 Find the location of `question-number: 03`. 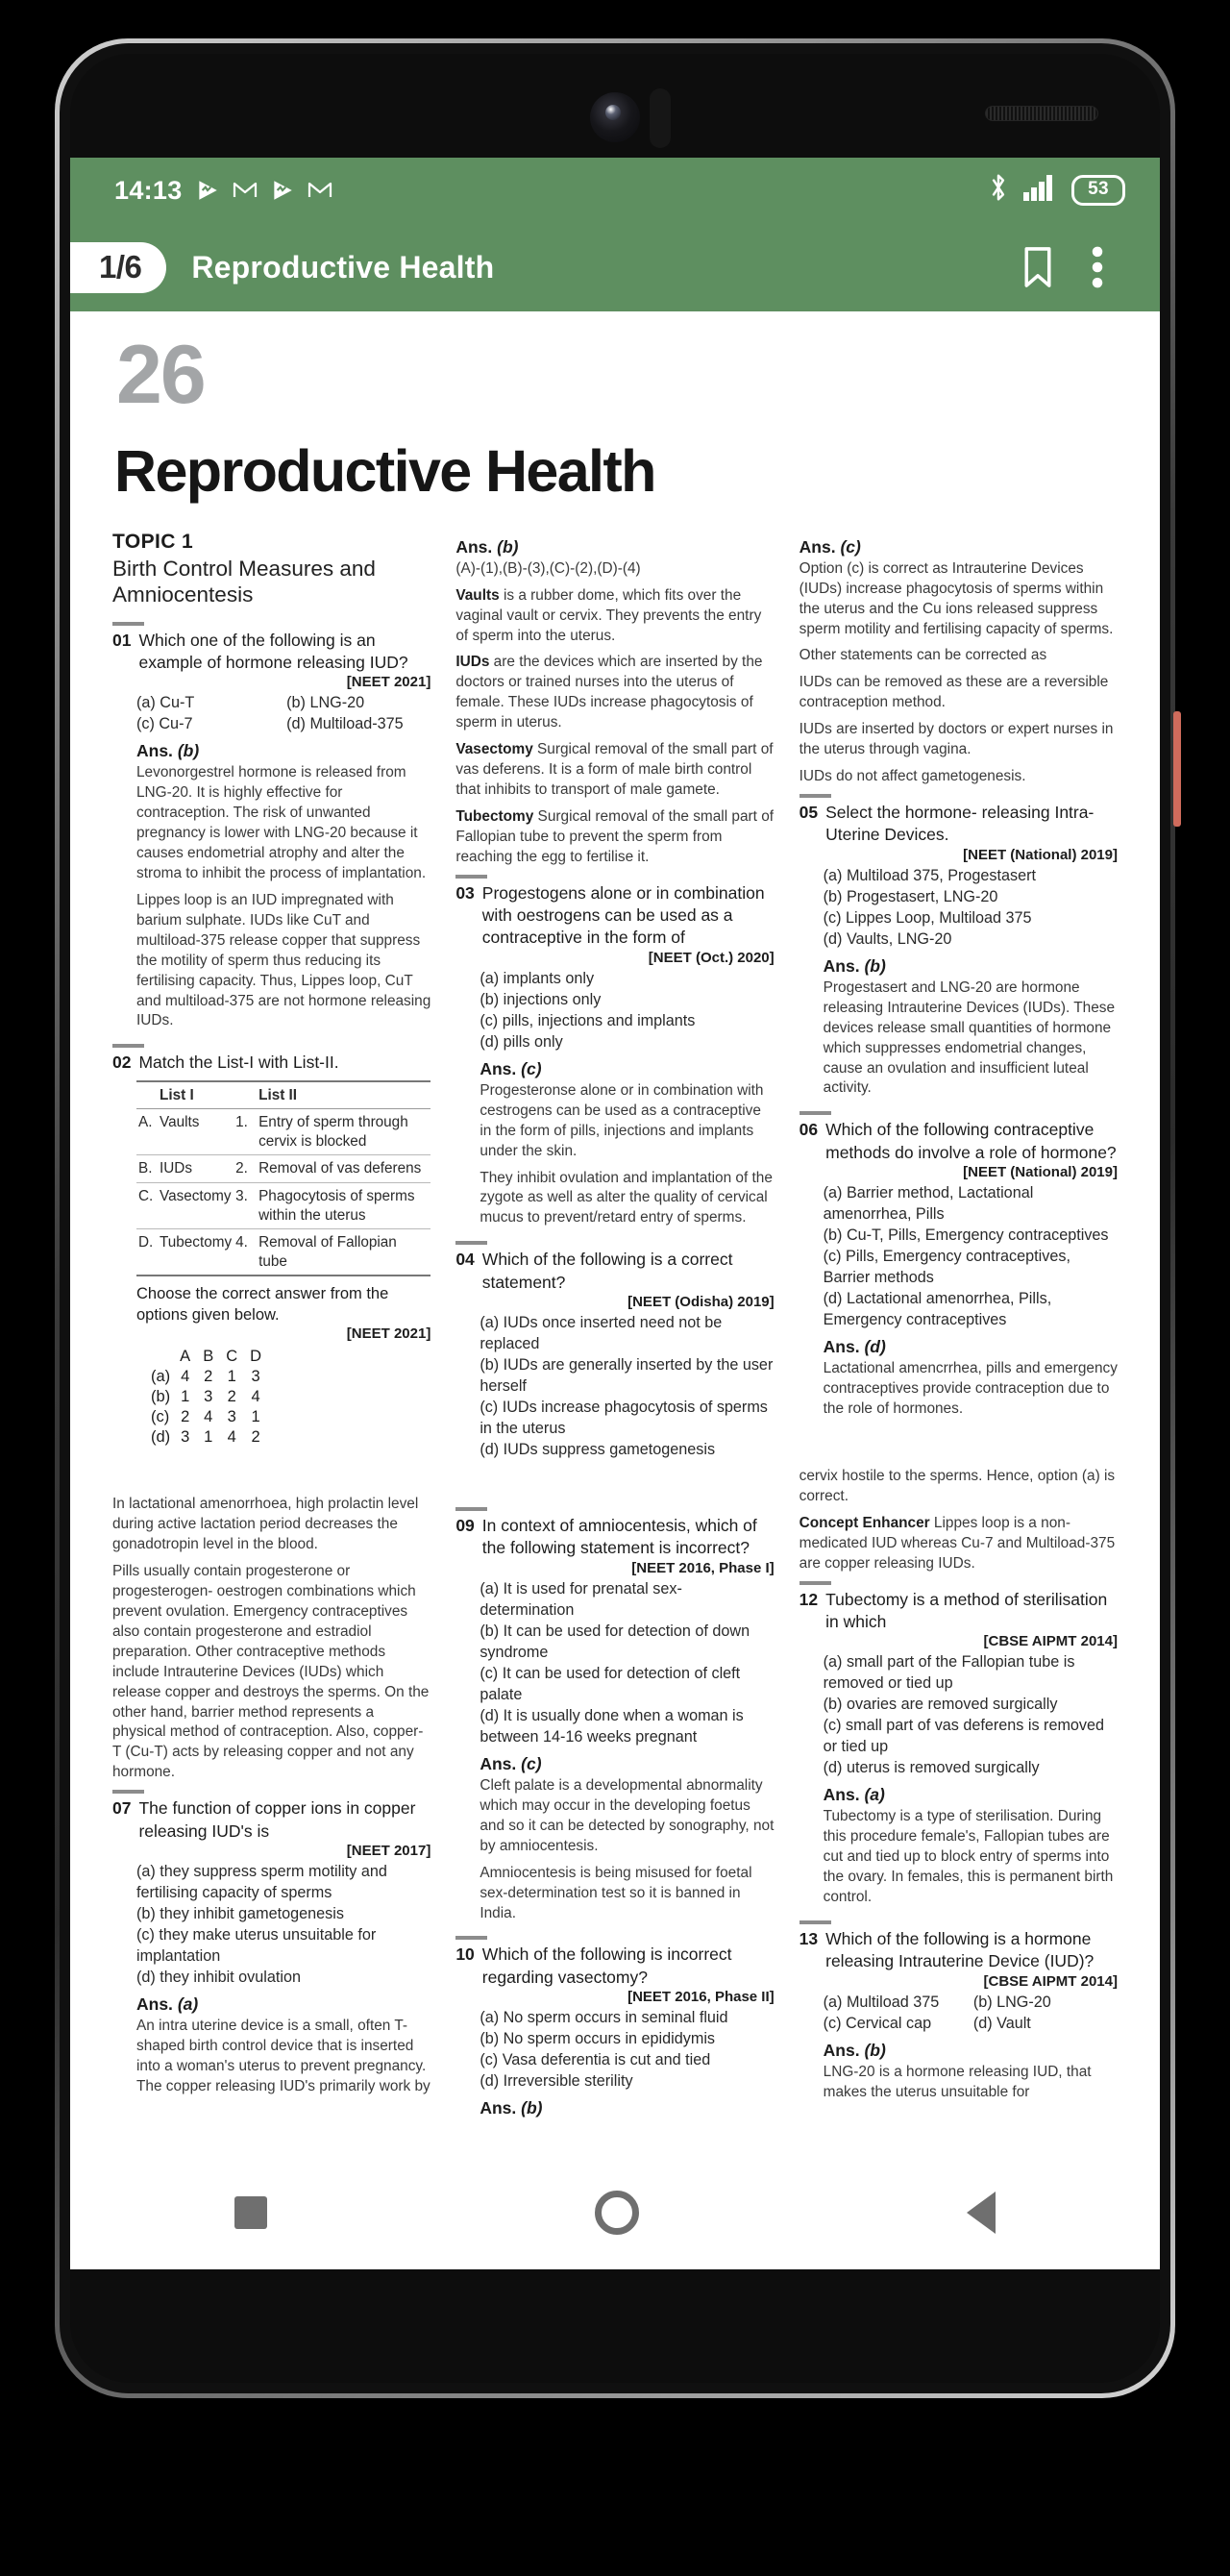

question-number: 03 is located at coordinates (465, 893).